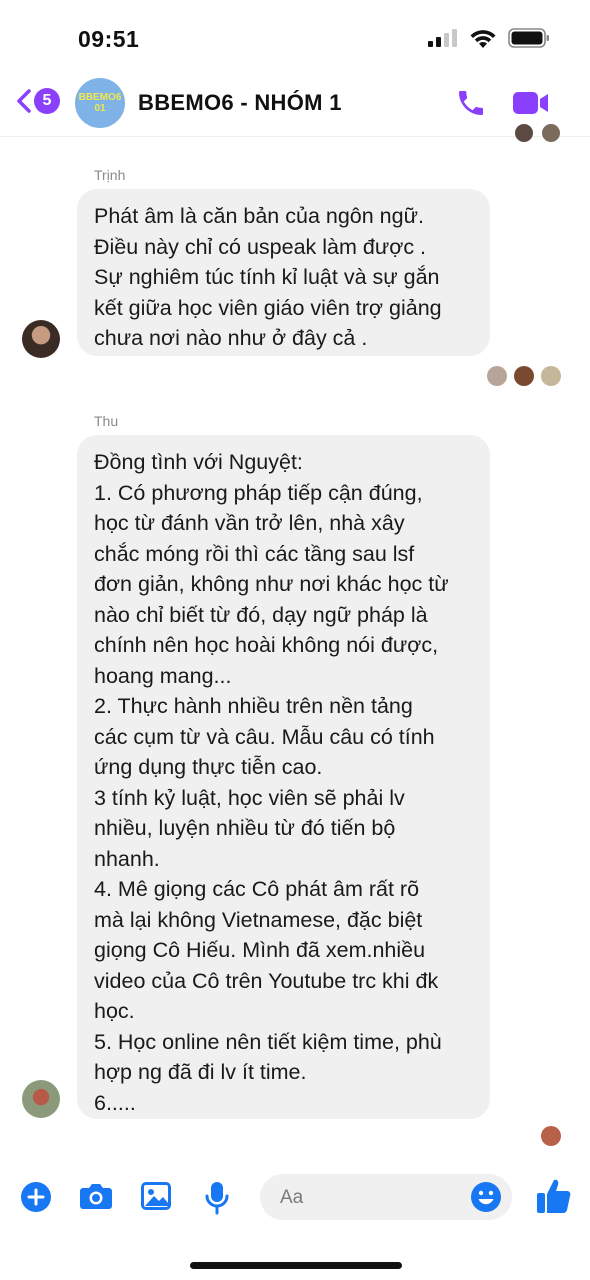 The image size is (590, 1280). Describe the element at coordinates (267, 277) in the screenshot. I see `message-line: Sự nghiêm túc tính kỉ luật và sự gắn` at that location.